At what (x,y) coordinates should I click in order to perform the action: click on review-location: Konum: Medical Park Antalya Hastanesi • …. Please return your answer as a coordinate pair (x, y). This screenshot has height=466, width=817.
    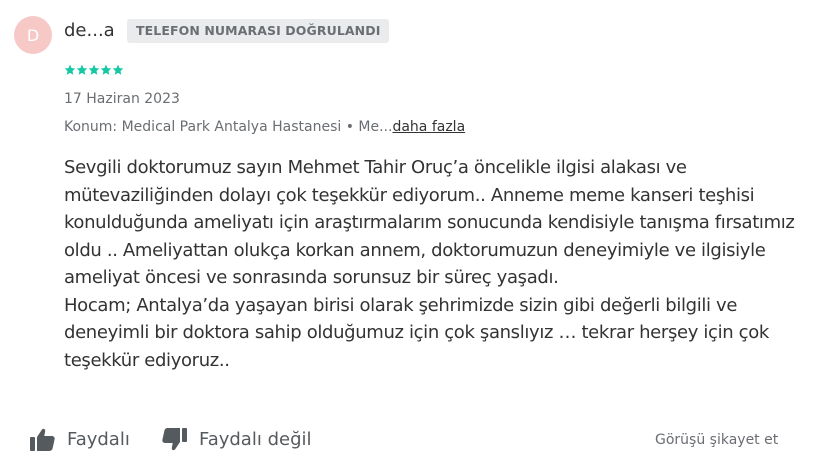
    Looking at the image, I should click on (264, 127).